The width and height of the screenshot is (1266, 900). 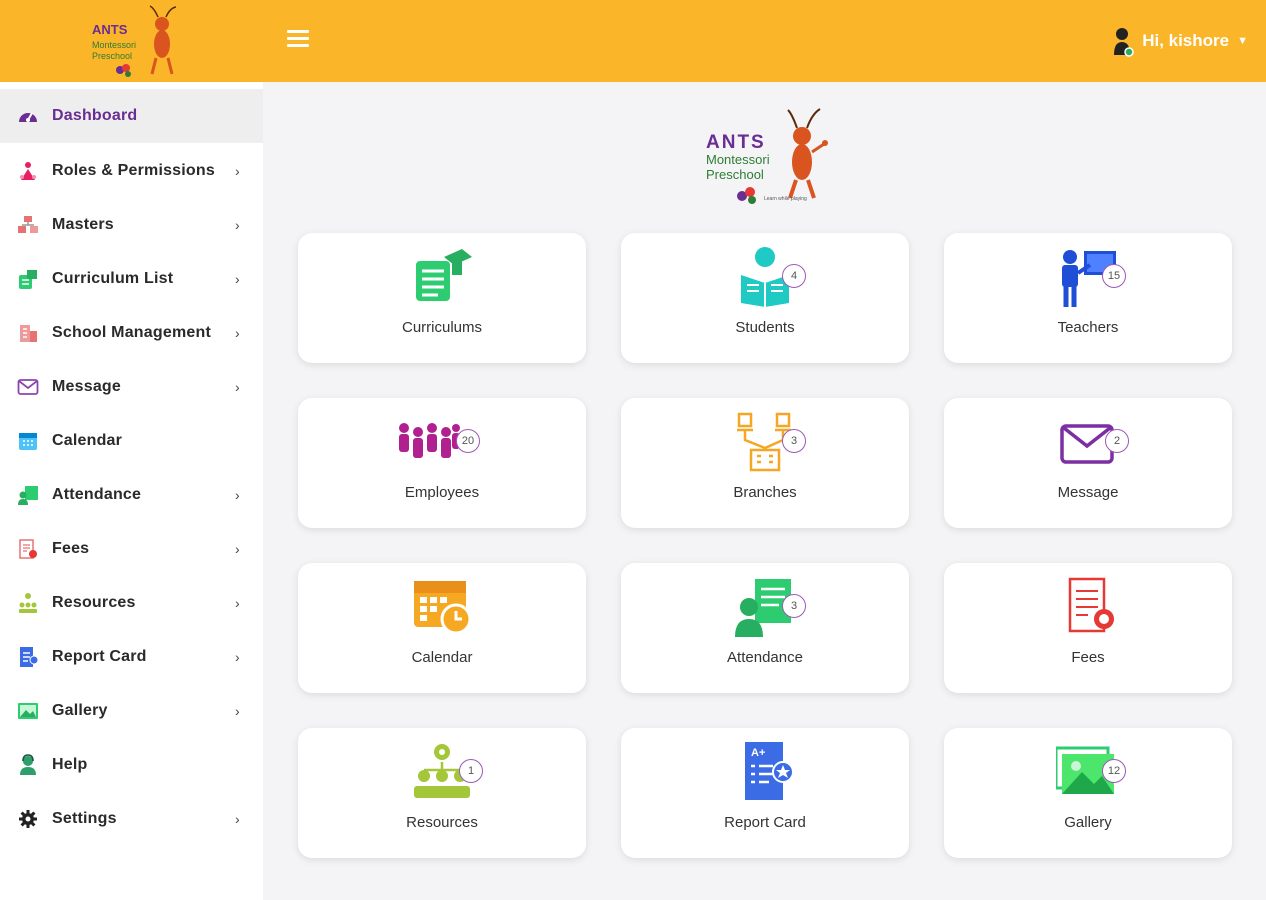 What do you see at coordinates (794, 276) in the screenshot?
I see `count-badge: 4` at bounding box center [794, 276].